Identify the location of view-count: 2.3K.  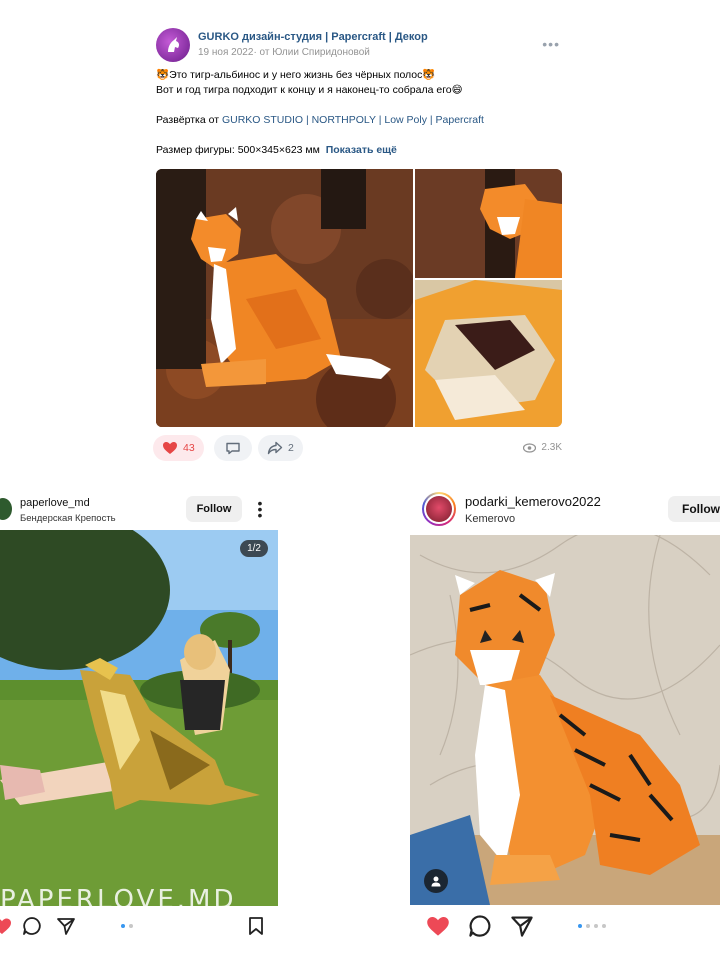
(551, 447).